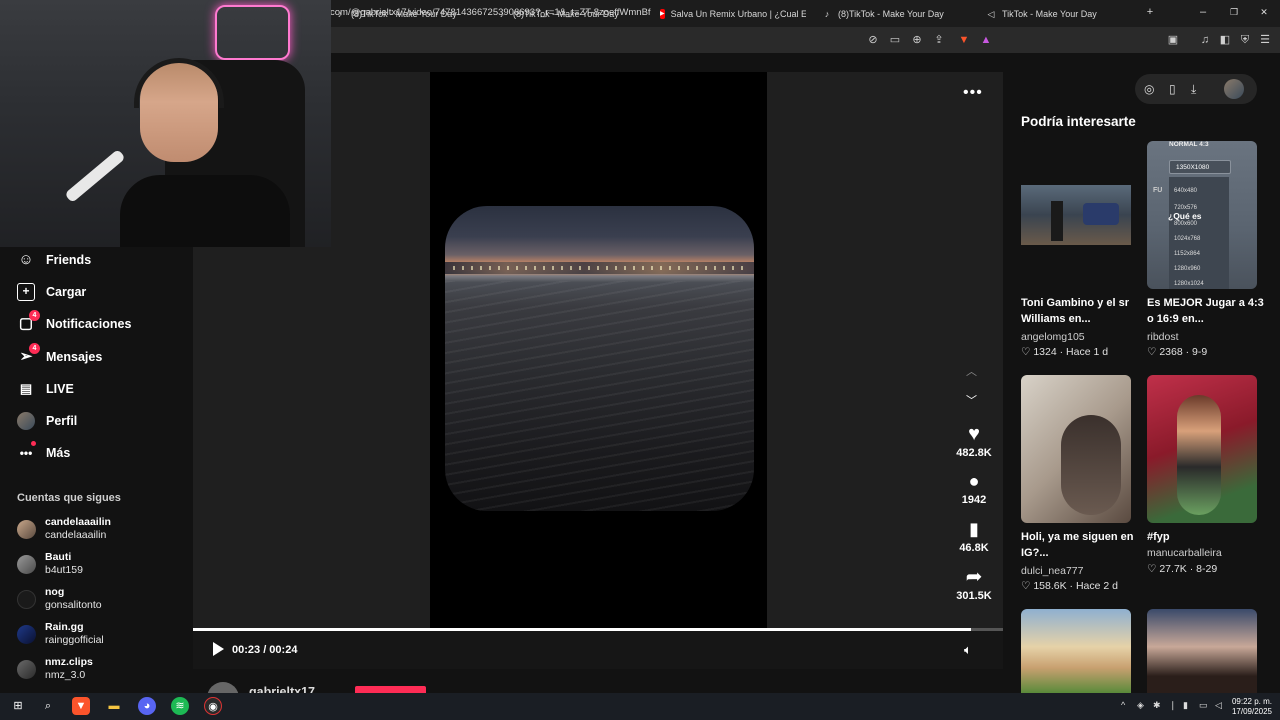  I want to click on usb-icon: ▮, so click(1185, 705).